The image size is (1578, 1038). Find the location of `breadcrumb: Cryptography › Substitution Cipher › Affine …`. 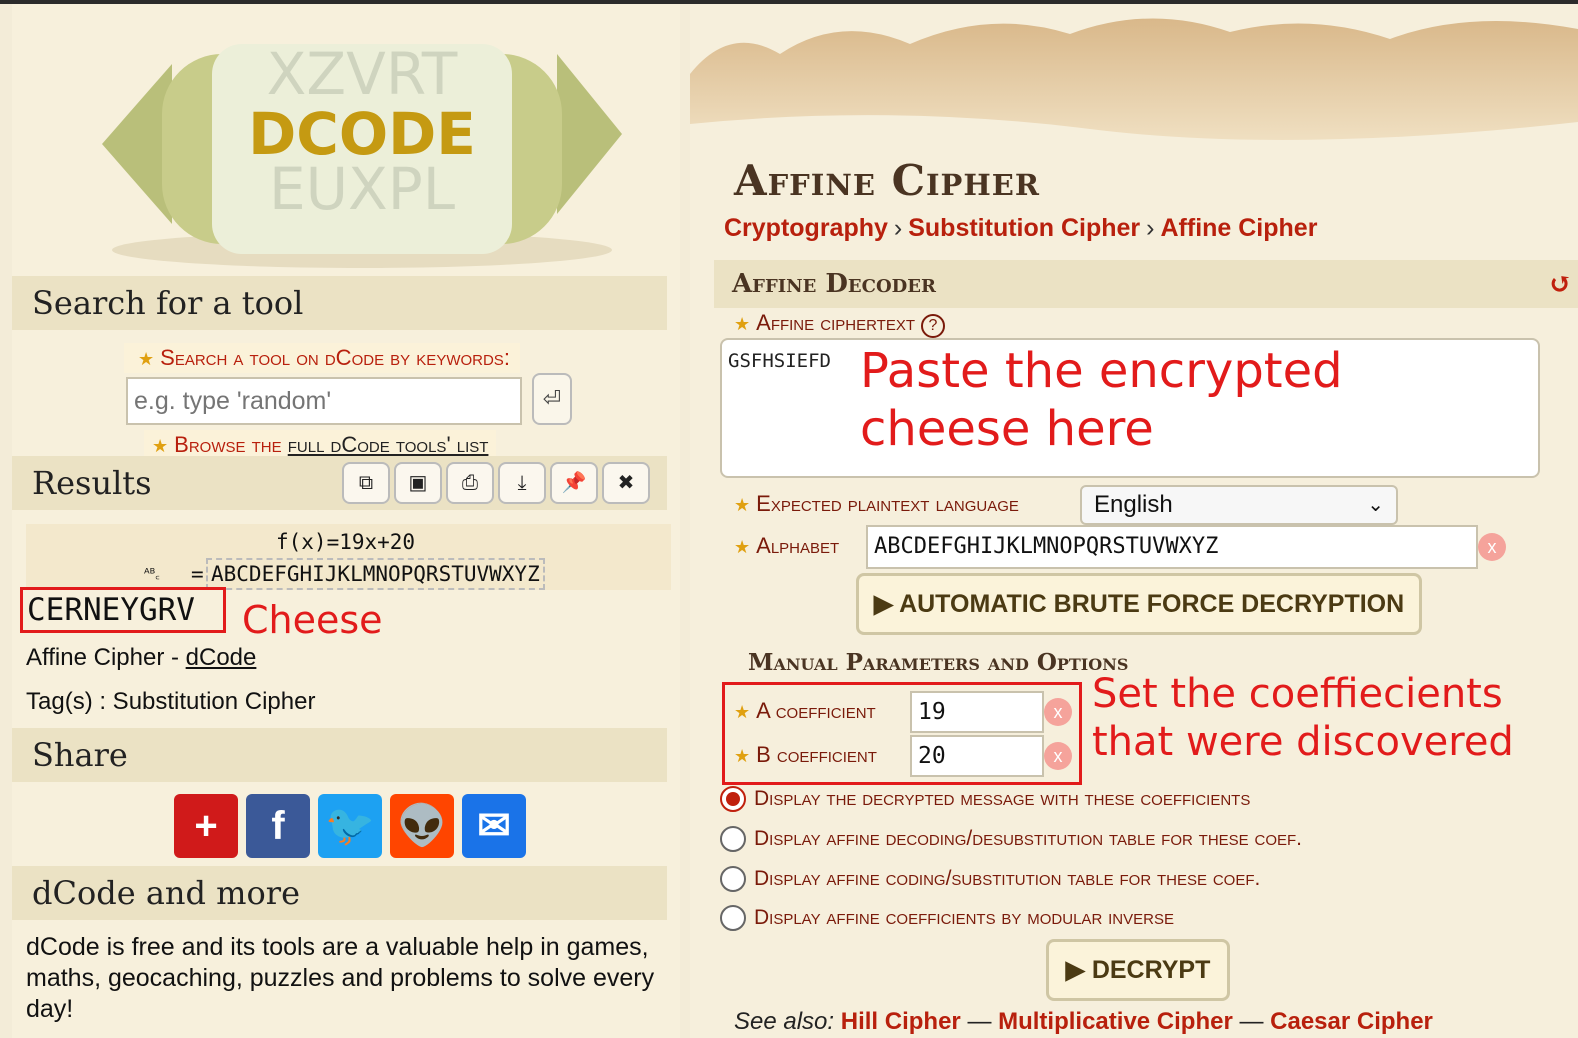

breadcrumb: Cryptography › Substitution Cipher › Affine … is located at coordinates (1020, 228).